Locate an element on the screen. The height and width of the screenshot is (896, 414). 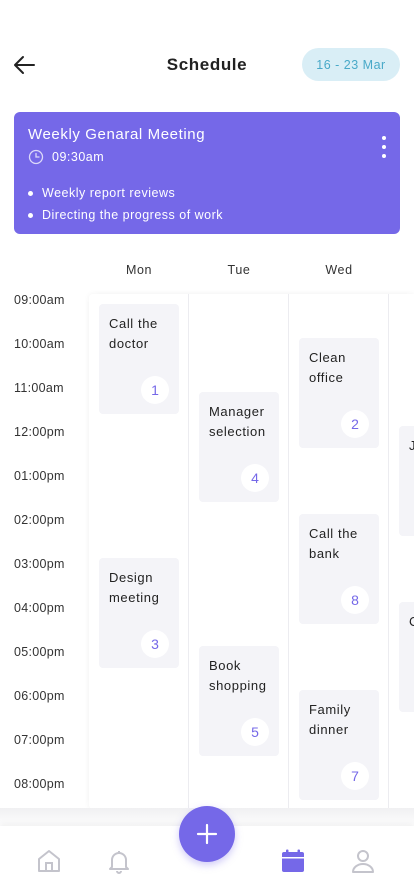
time-label: 02:00pm is located at coordinates (39, 520).